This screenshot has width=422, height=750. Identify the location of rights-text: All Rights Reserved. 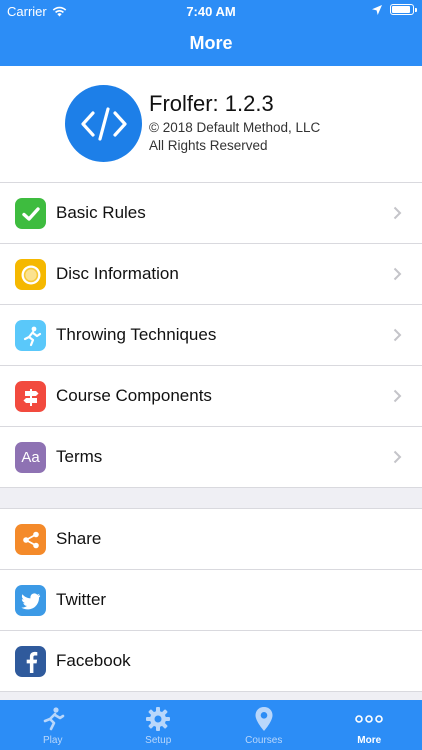
(208, 145).